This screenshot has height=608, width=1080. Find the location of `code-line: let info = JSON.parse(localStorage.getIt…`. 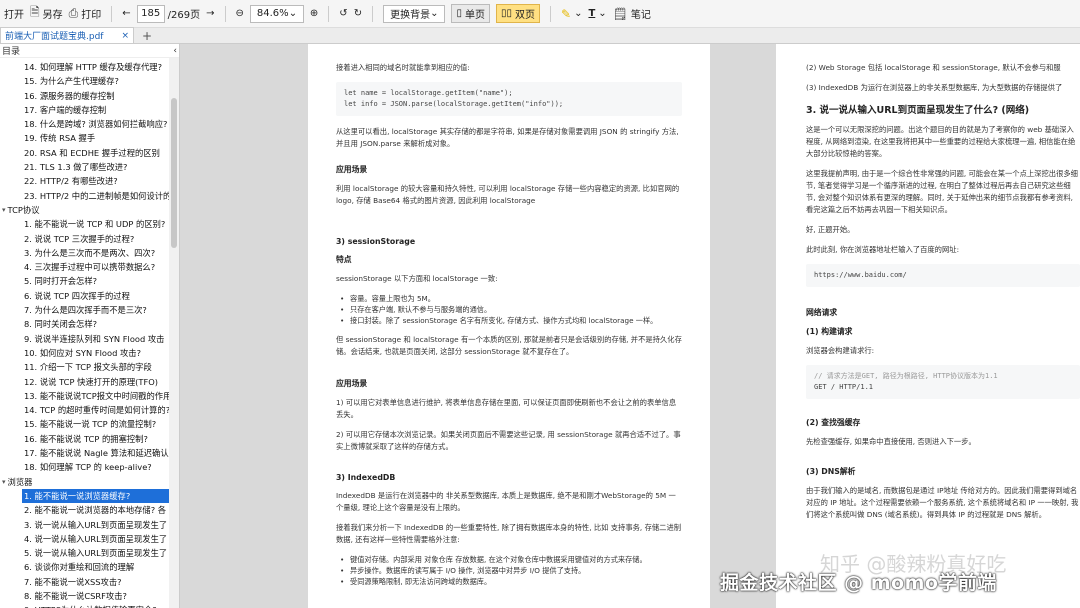

code-line: let info = JSON.parse(localStorage.getIt… is located at coordinates (454, 104).